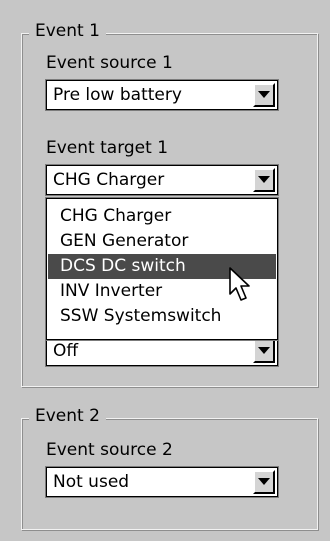 This screenshot has width=330, height=541. Describe the element at coordinates (107, 148) in the screenshot. I see `event-target-1-label: Event target 1` at that location.